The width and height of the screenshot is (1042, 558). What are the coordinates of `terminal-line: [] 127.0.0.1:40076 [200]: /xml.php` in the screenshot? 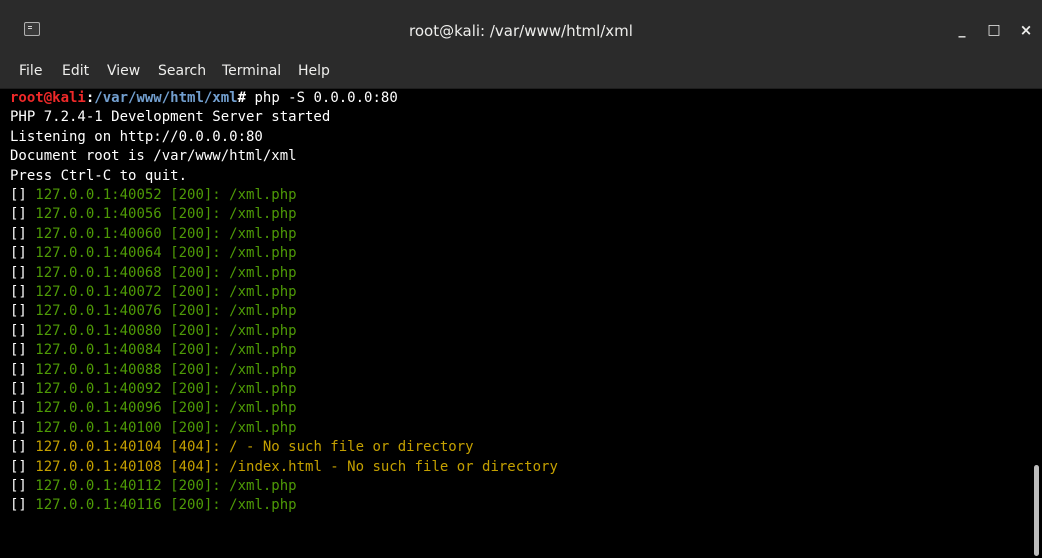 It's located at (153, 311).